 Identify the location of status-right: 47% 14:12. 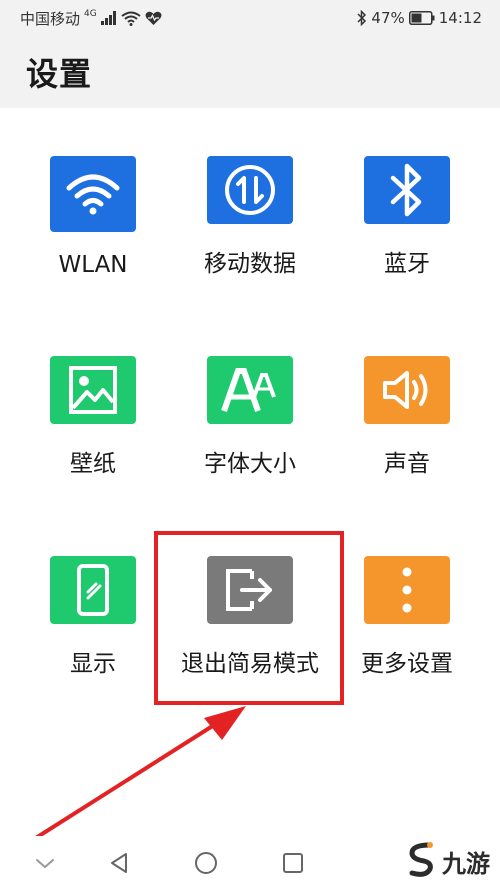
(419, 18).